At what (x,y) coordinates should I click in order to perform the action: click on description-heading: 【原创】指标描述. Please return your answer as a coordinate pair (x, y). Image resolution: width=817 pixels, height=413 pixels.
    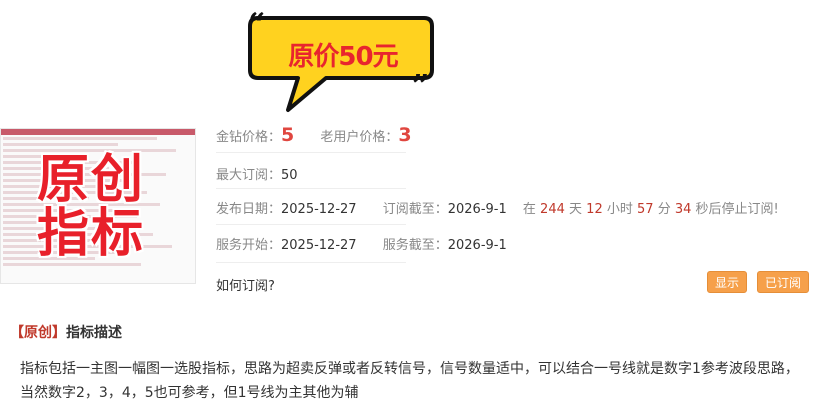
    Looking at the image, I should click on (66, 332).